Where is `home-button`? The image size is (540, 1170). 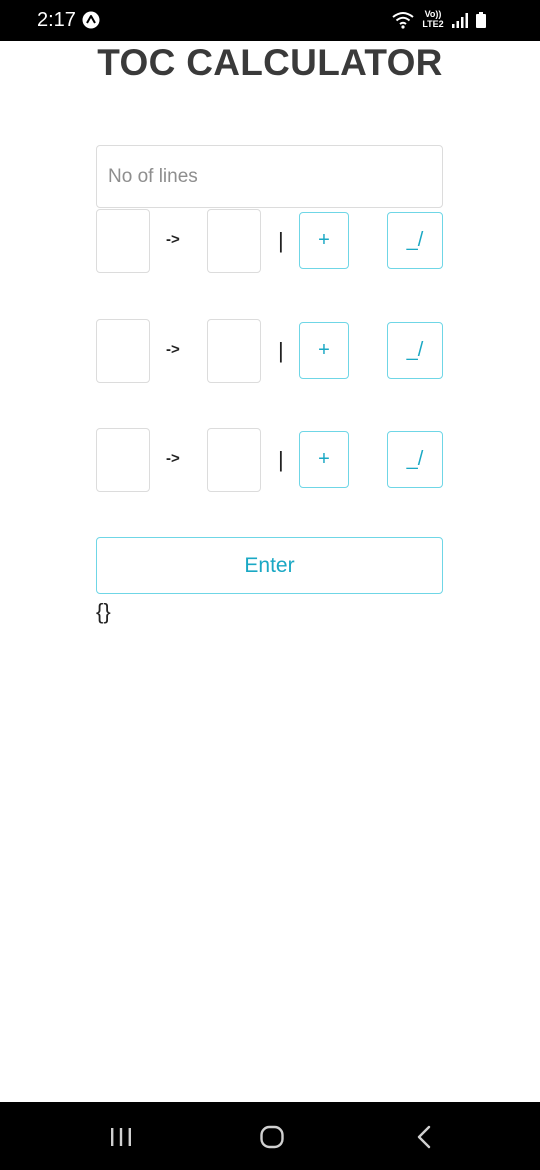
home-button is located at coordinates (272, 1137).